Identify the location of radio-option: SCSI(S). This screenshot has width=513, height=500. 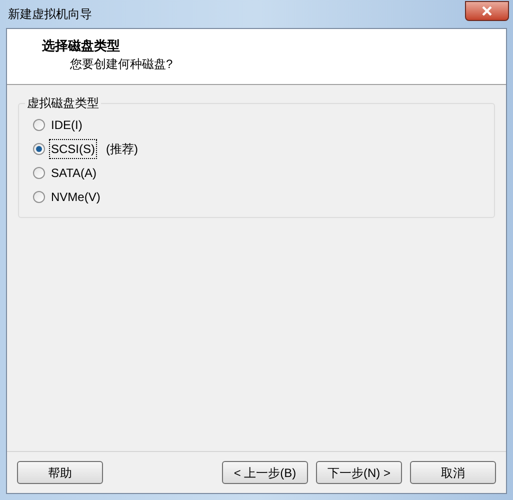
(64, 149).